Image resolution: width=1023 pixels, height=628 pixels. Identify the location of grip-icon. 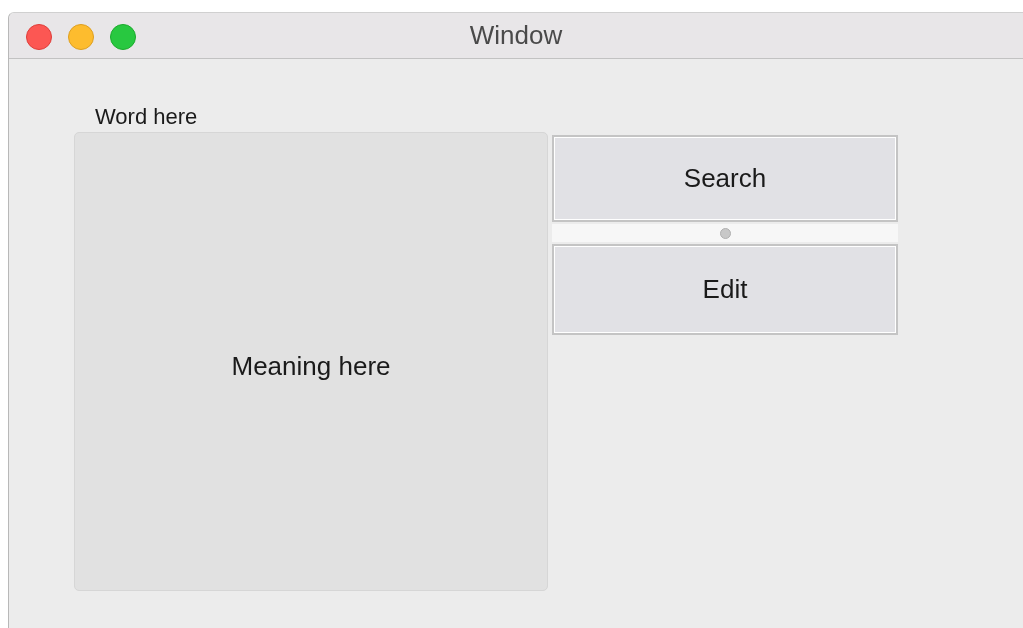
(725, 233).